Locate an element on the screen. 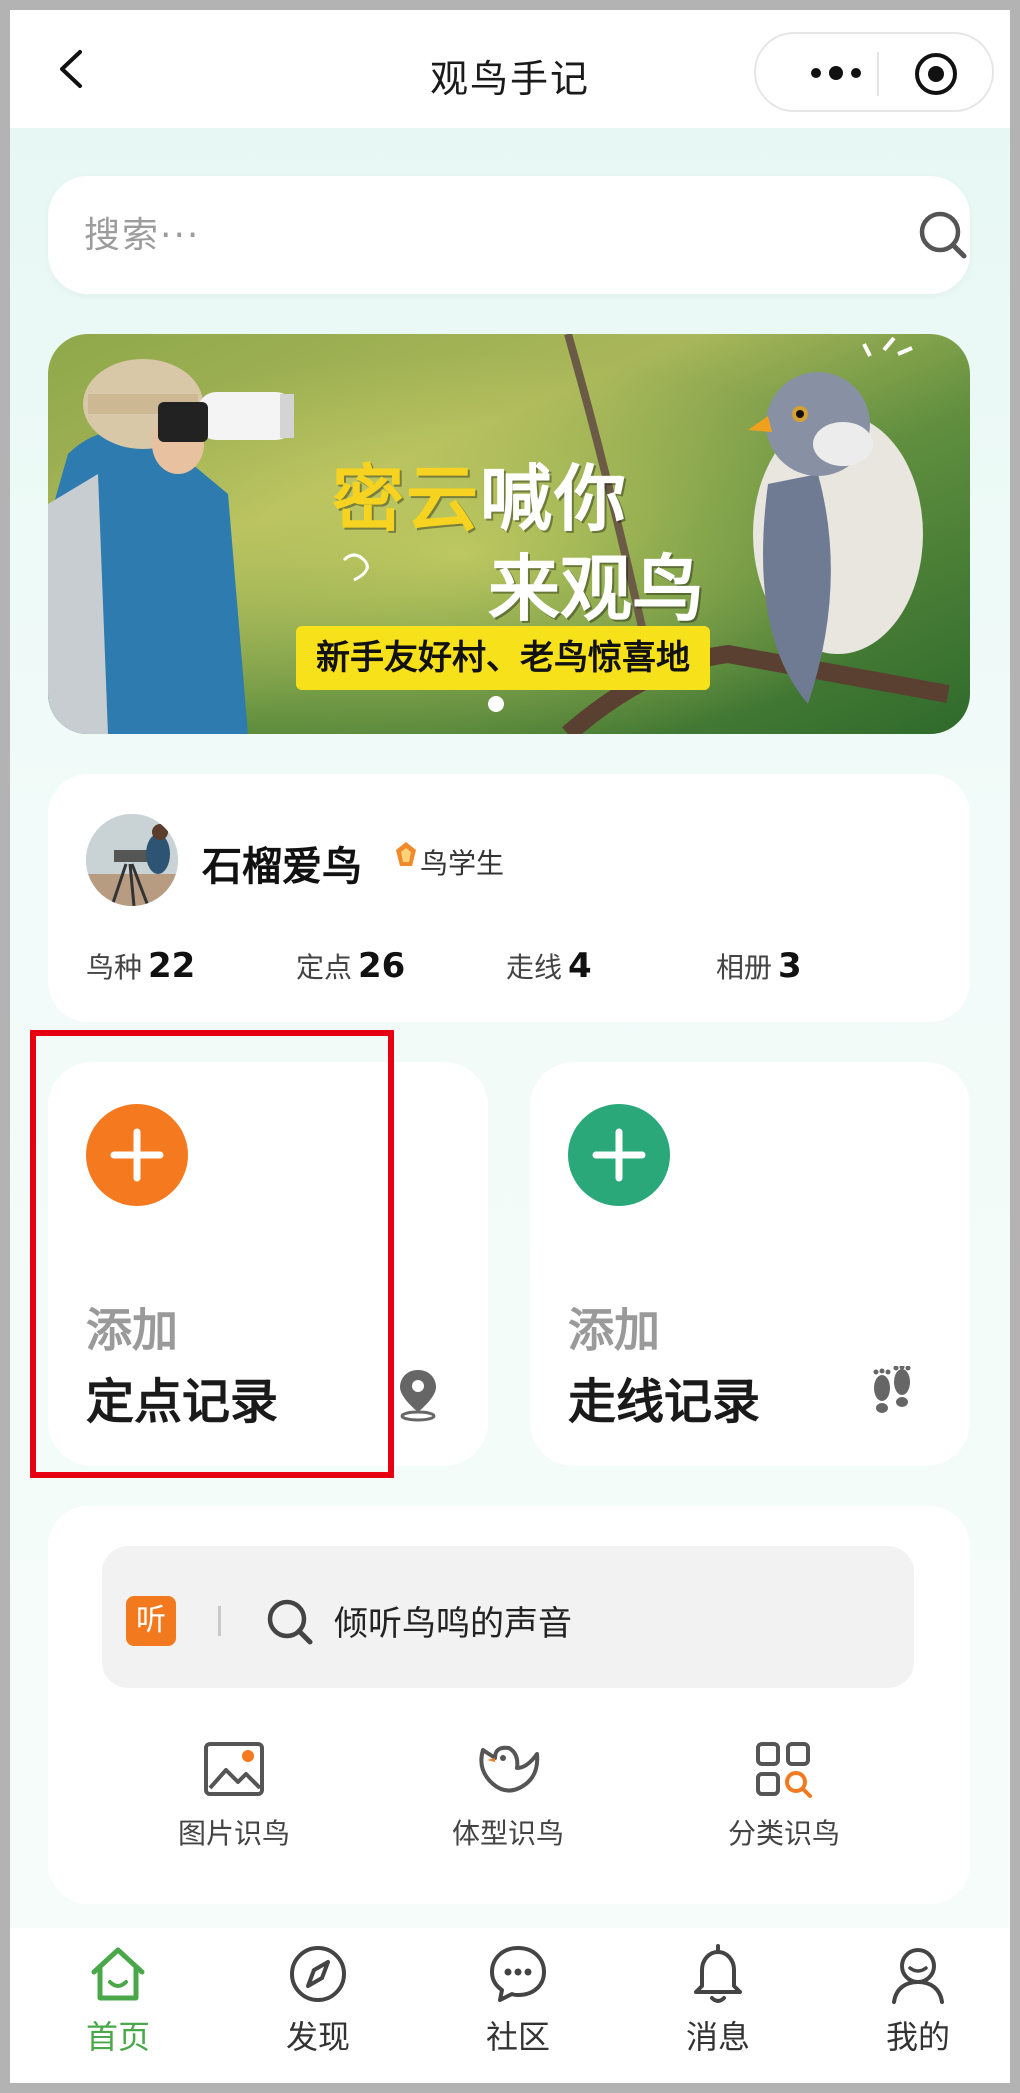 Image resolution: width=1020 pixels, height=2093 pixels. chat-icon is located at coordinates (518, 1974).